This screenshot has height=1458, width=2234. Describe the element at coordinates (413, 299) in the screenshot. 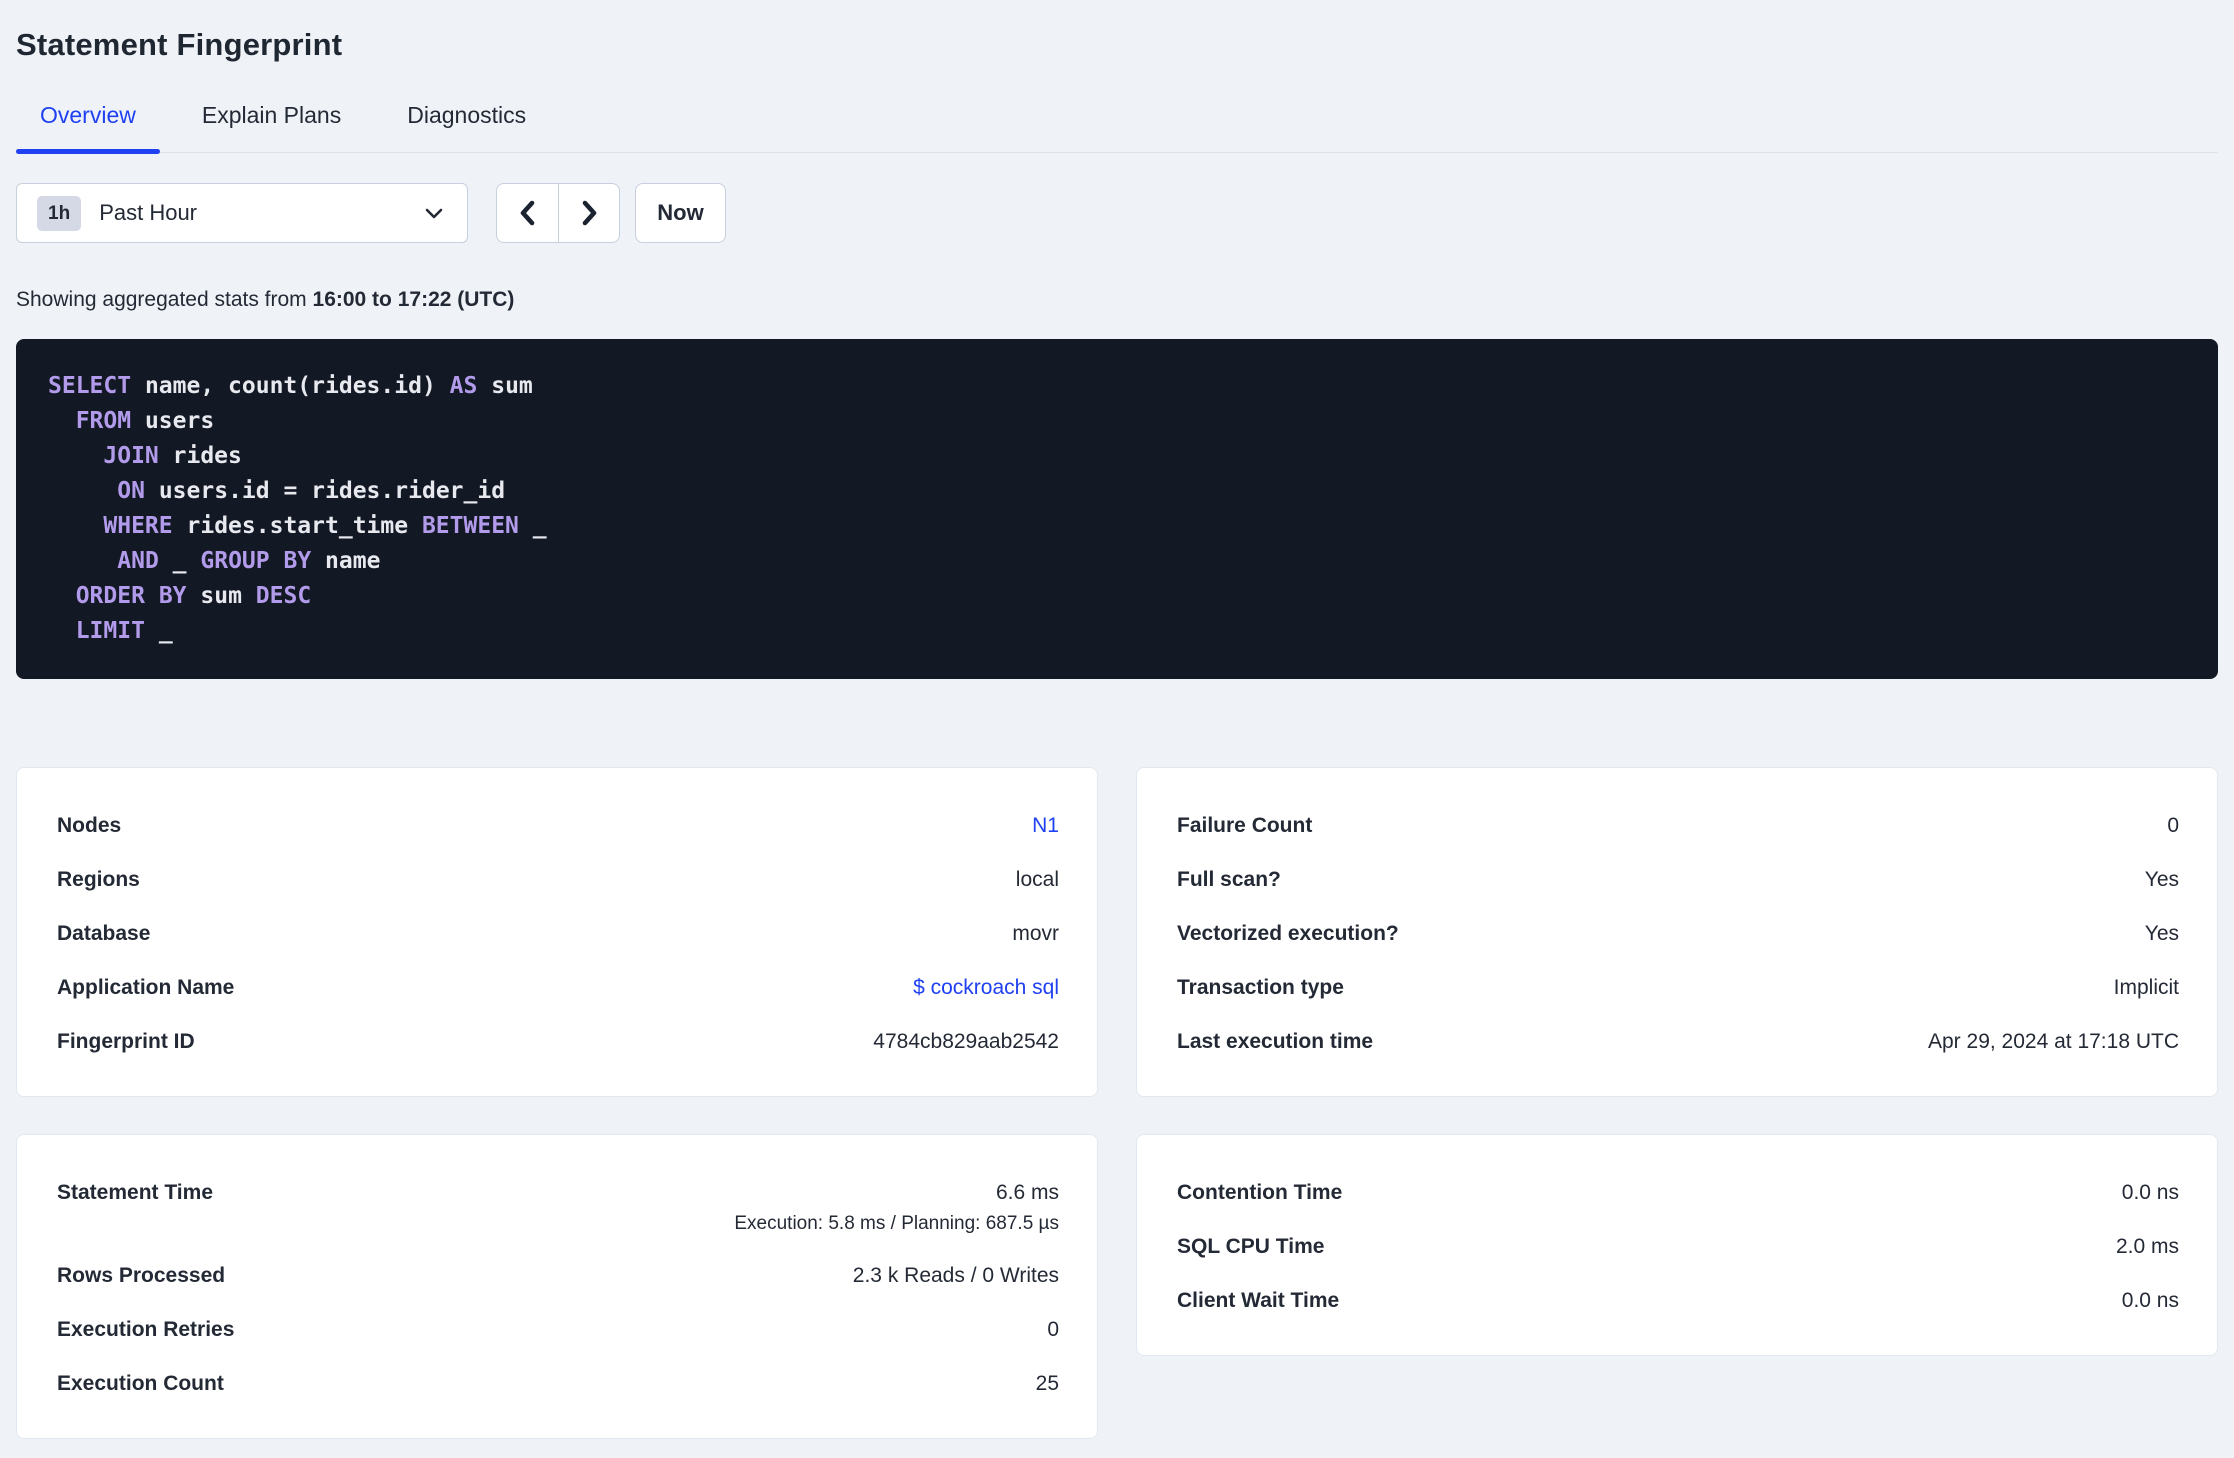

I see `stats-line-range: 16:00 to 17:22 (UTC)` at that location.